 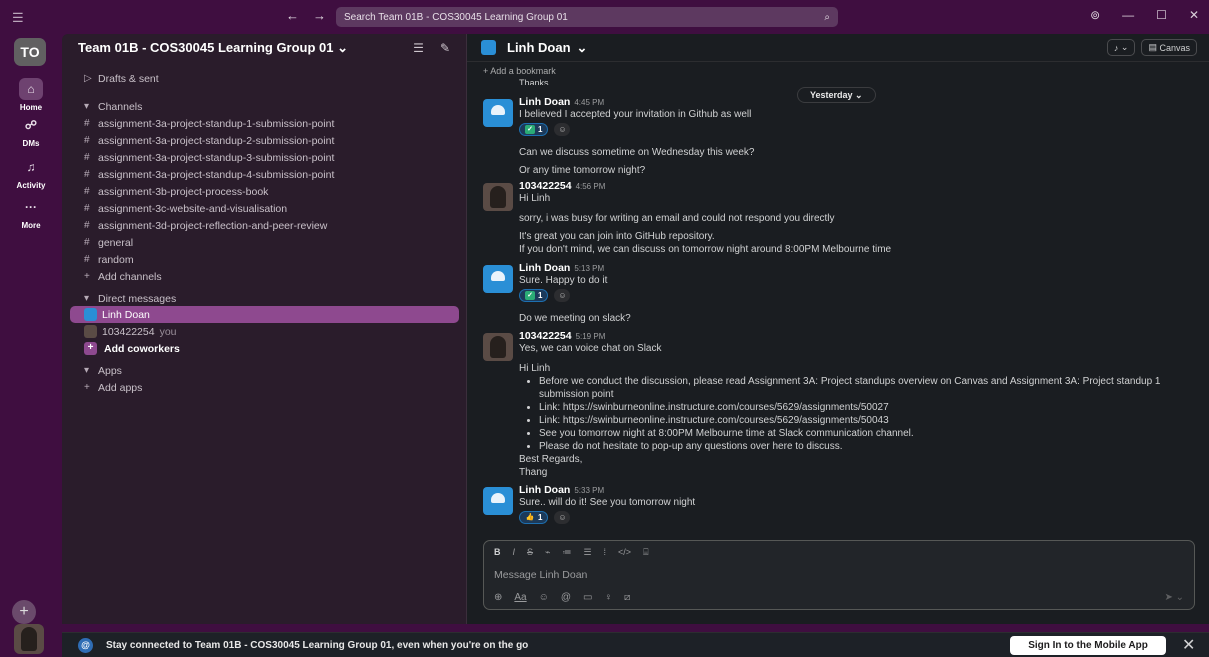 I want to click on message-text: Thang, so click(x=533, y=472).